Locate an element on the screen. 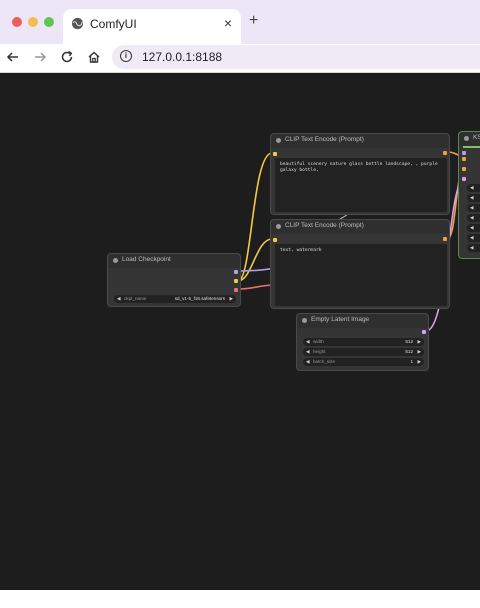 The height and width of the screenshot is (608, 480). ksampler-node: KS ◀ ◀ ◀ ◀ ◀ ◀ ◀ is located at coordinates (469, 195).